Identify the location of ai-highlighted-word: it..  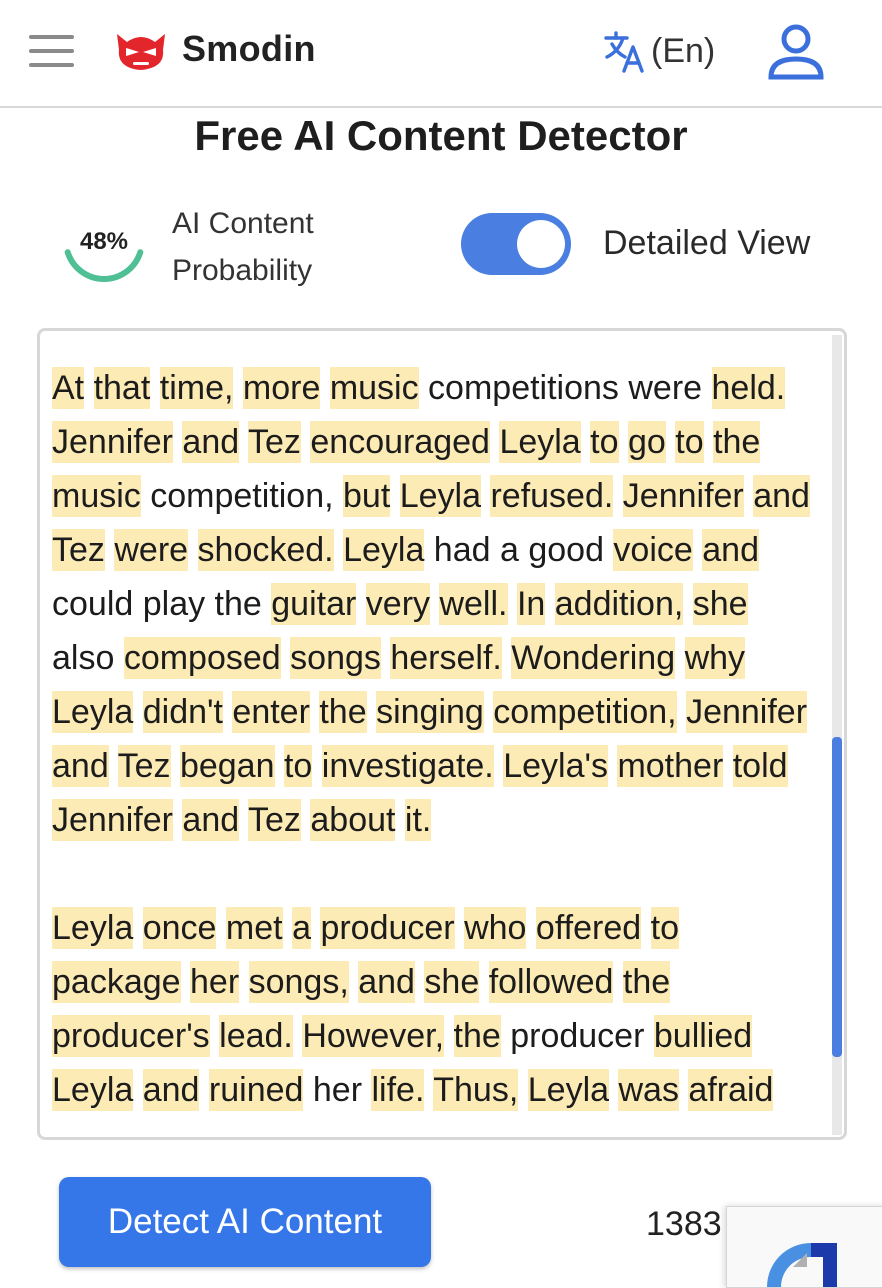
(418, 820).